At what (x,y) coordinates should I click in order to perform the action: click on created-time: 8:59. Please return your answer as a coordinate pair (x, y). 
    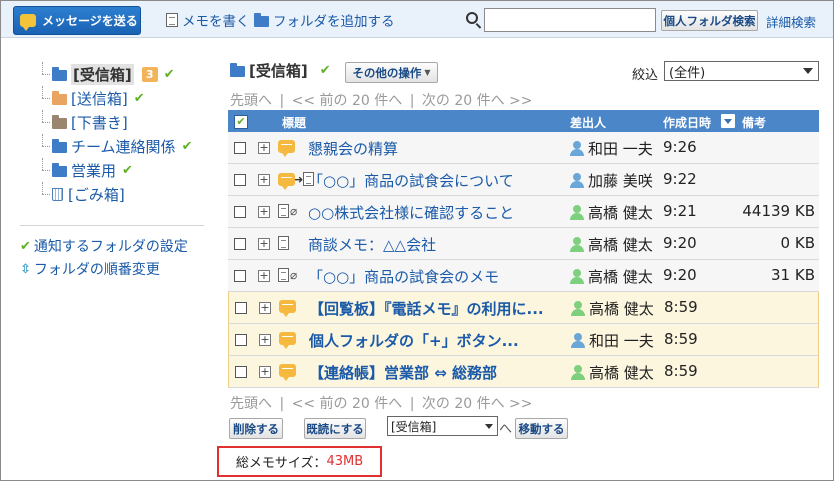
    Looking at the image, I should click on (681, 371).